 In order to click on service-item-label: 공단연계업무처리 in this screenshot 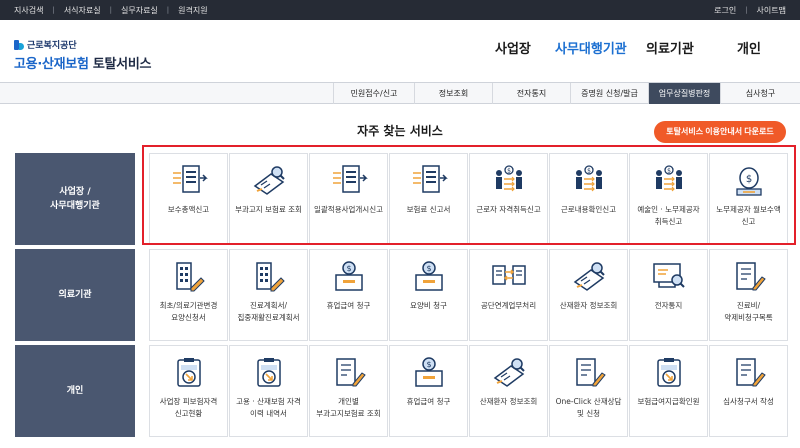, I will do `click(508, 305)`.